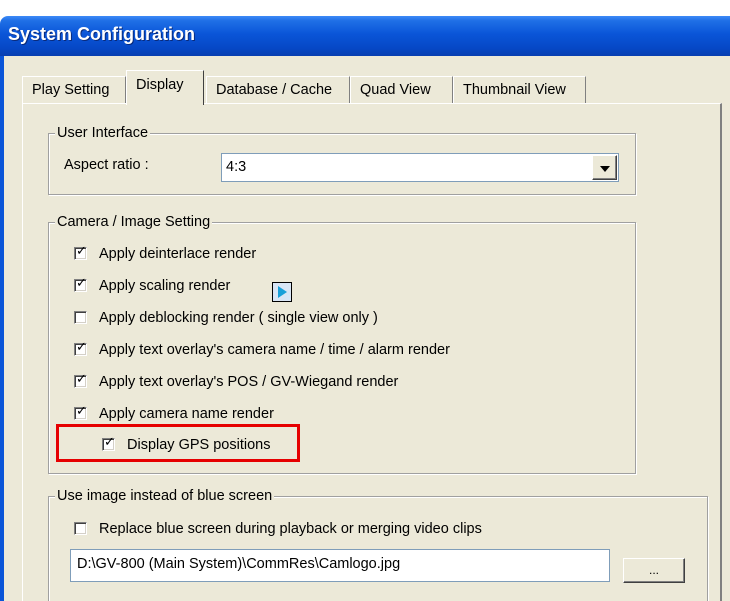 The height and width of the screenshot is (601, 730). Describe the element at coordinates (395, 90) in the screenshot. I see `tab-label: Quad View` at that location.